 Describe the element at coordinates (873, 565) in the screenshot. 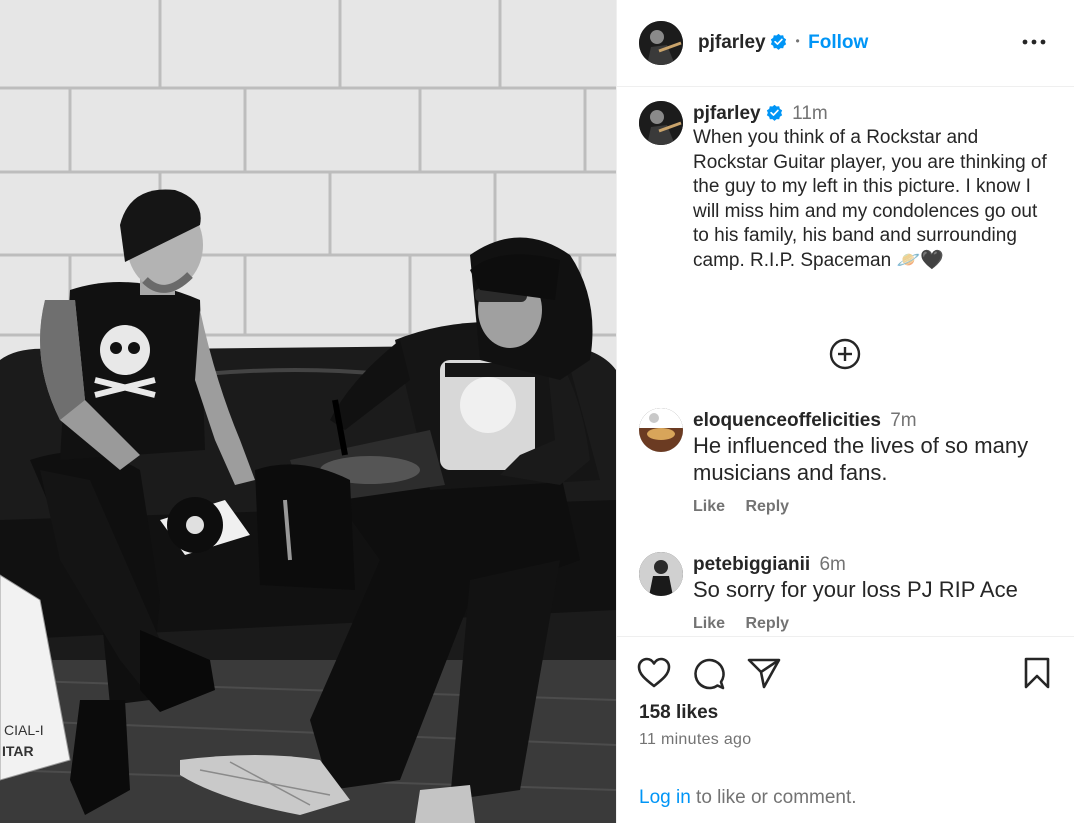

I see `comment-header: petebiggianii 6m` at that location.